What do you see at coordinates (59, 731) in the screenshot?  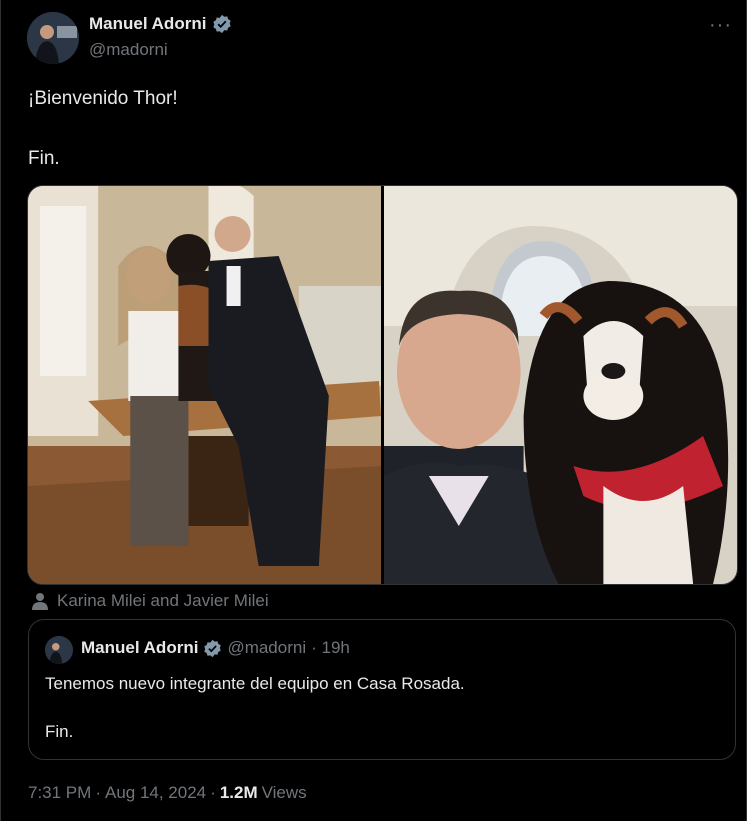 I see `quoted-line-2: Fin.` at bounding box center [59, 731].